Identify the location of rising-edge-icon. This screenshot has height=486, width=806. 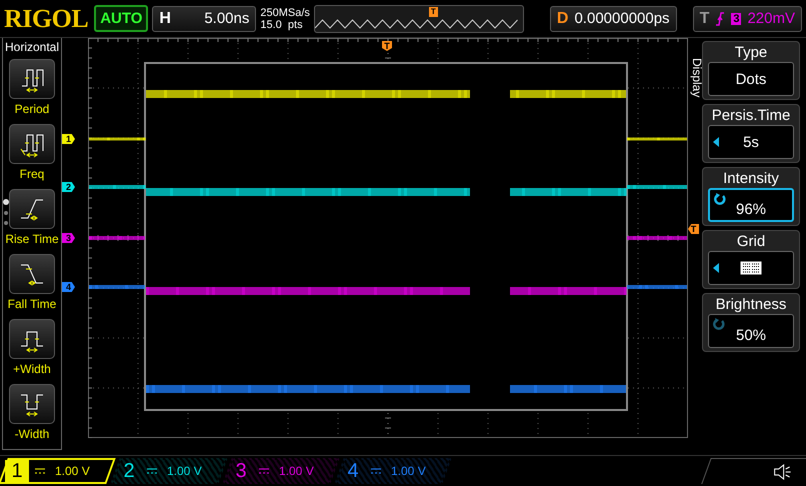
(720, 19).